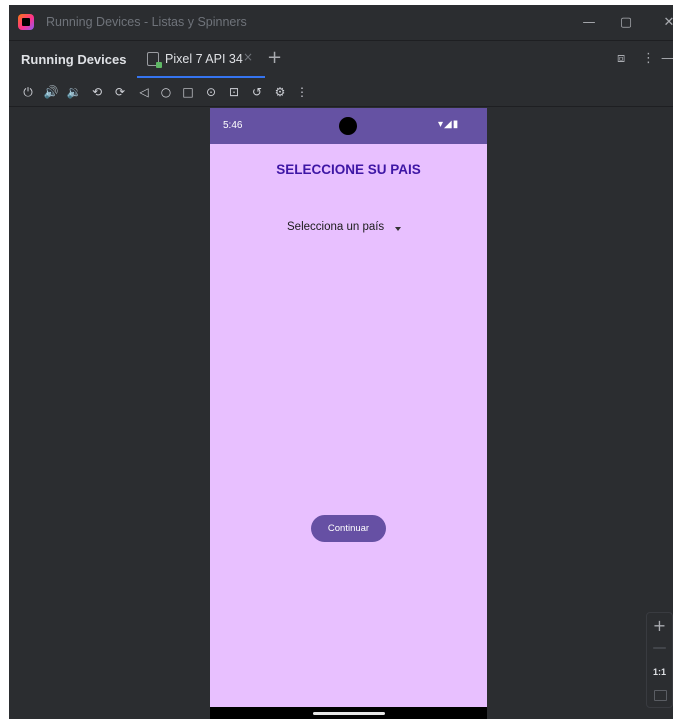 This screenshot has width=673, height=719. I want to click on close-icon: ✕, so click(668, 22).